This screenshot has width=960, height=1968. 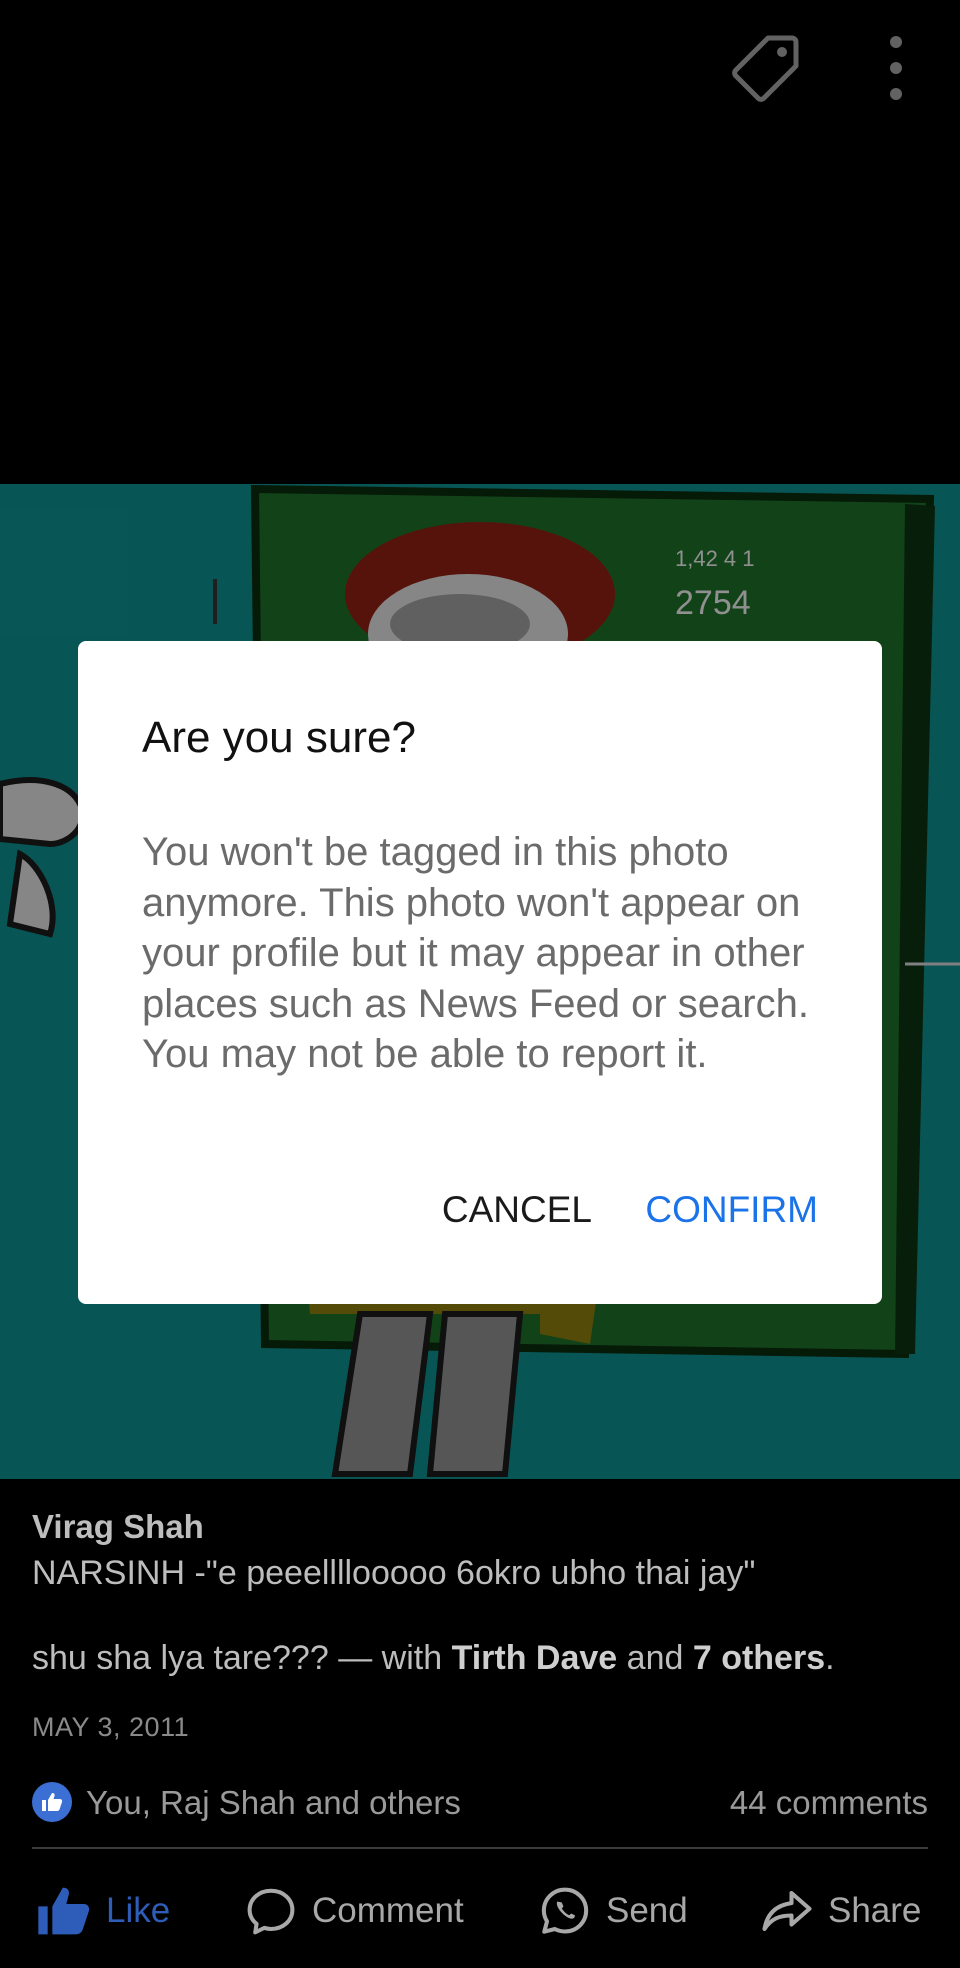 I want to click on author-name: Virag Shah, so click(x=480, y=1527).